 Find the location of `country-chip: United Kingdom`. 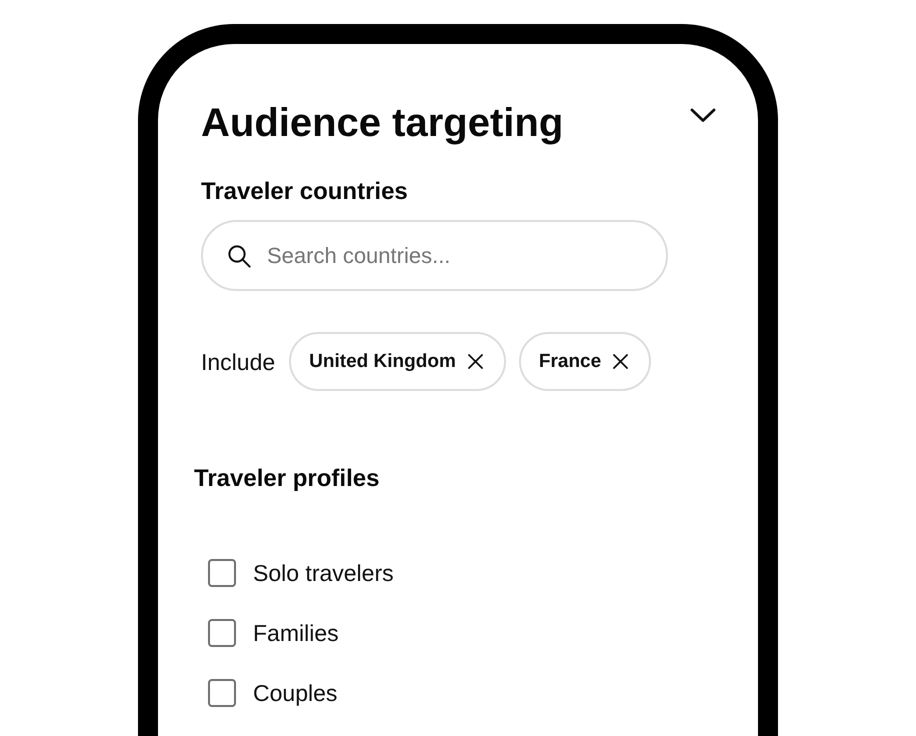

country-chip: United Kingdom is located at coordinates (397, 361).